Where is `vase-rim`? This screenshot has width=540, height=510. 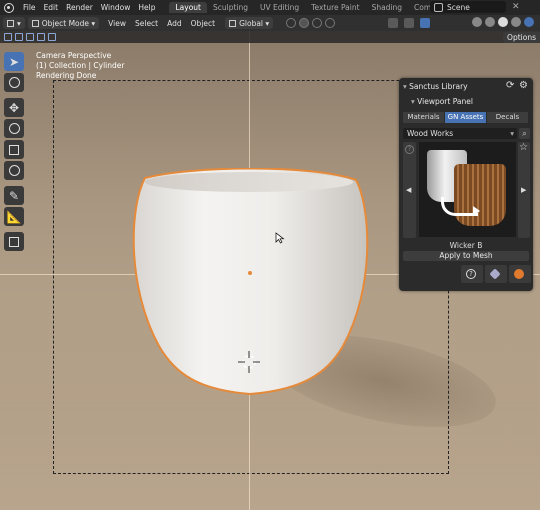 vase-rim is located at coordinates (249, 182).